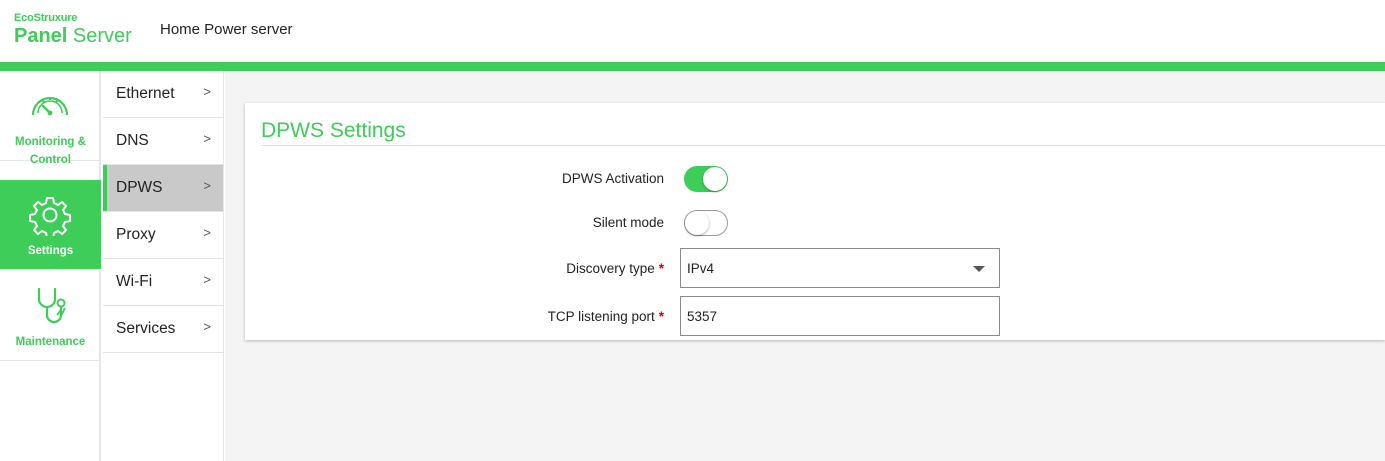  Describe the element at coordinates (145, 93) in the screenshot. I see `submenu-item-label: Ethernet` at that location.